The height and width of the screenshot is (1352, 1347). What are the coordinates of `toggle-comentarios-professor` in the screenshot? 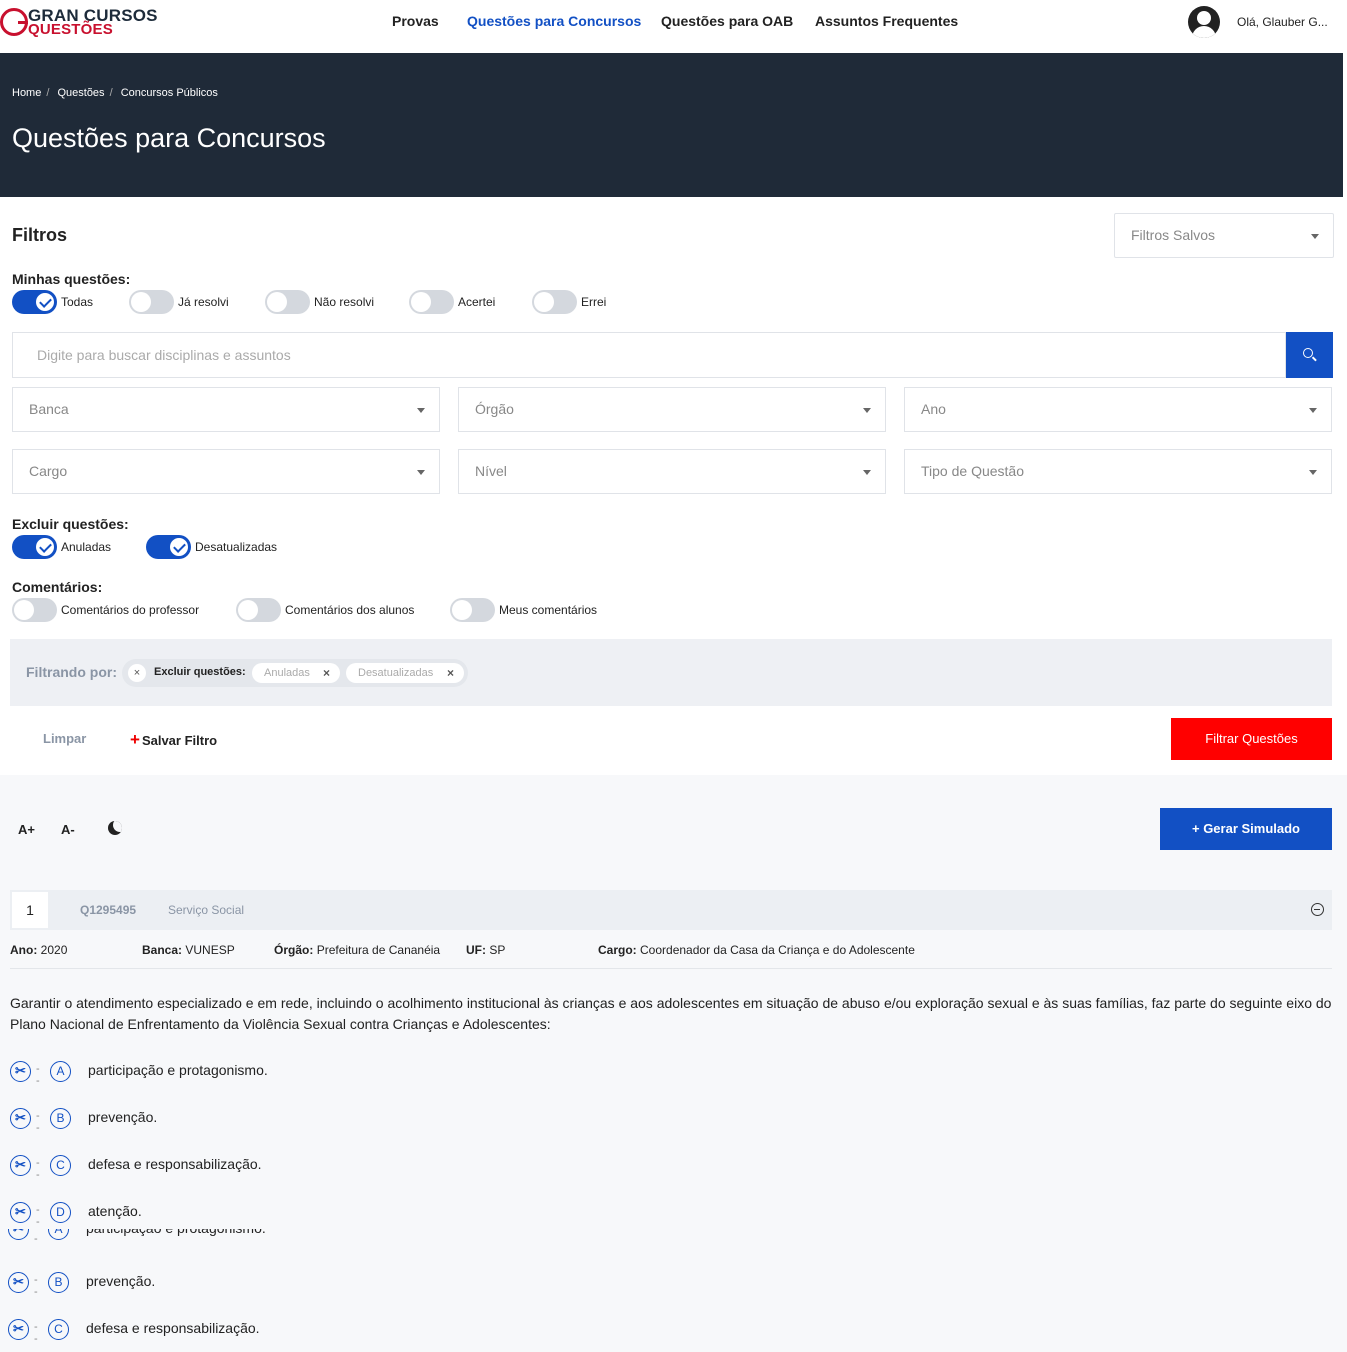 It's located at (34, 610).